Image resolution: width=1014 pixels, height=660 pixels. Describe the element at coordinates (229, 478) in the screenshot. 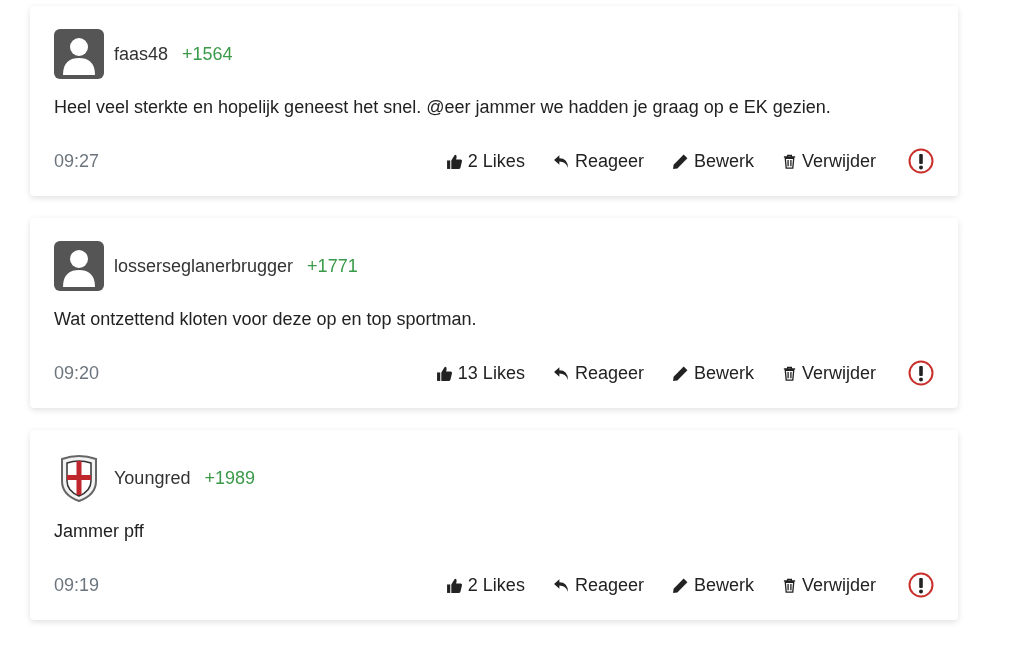

I see `user-score: +1989` at that location.